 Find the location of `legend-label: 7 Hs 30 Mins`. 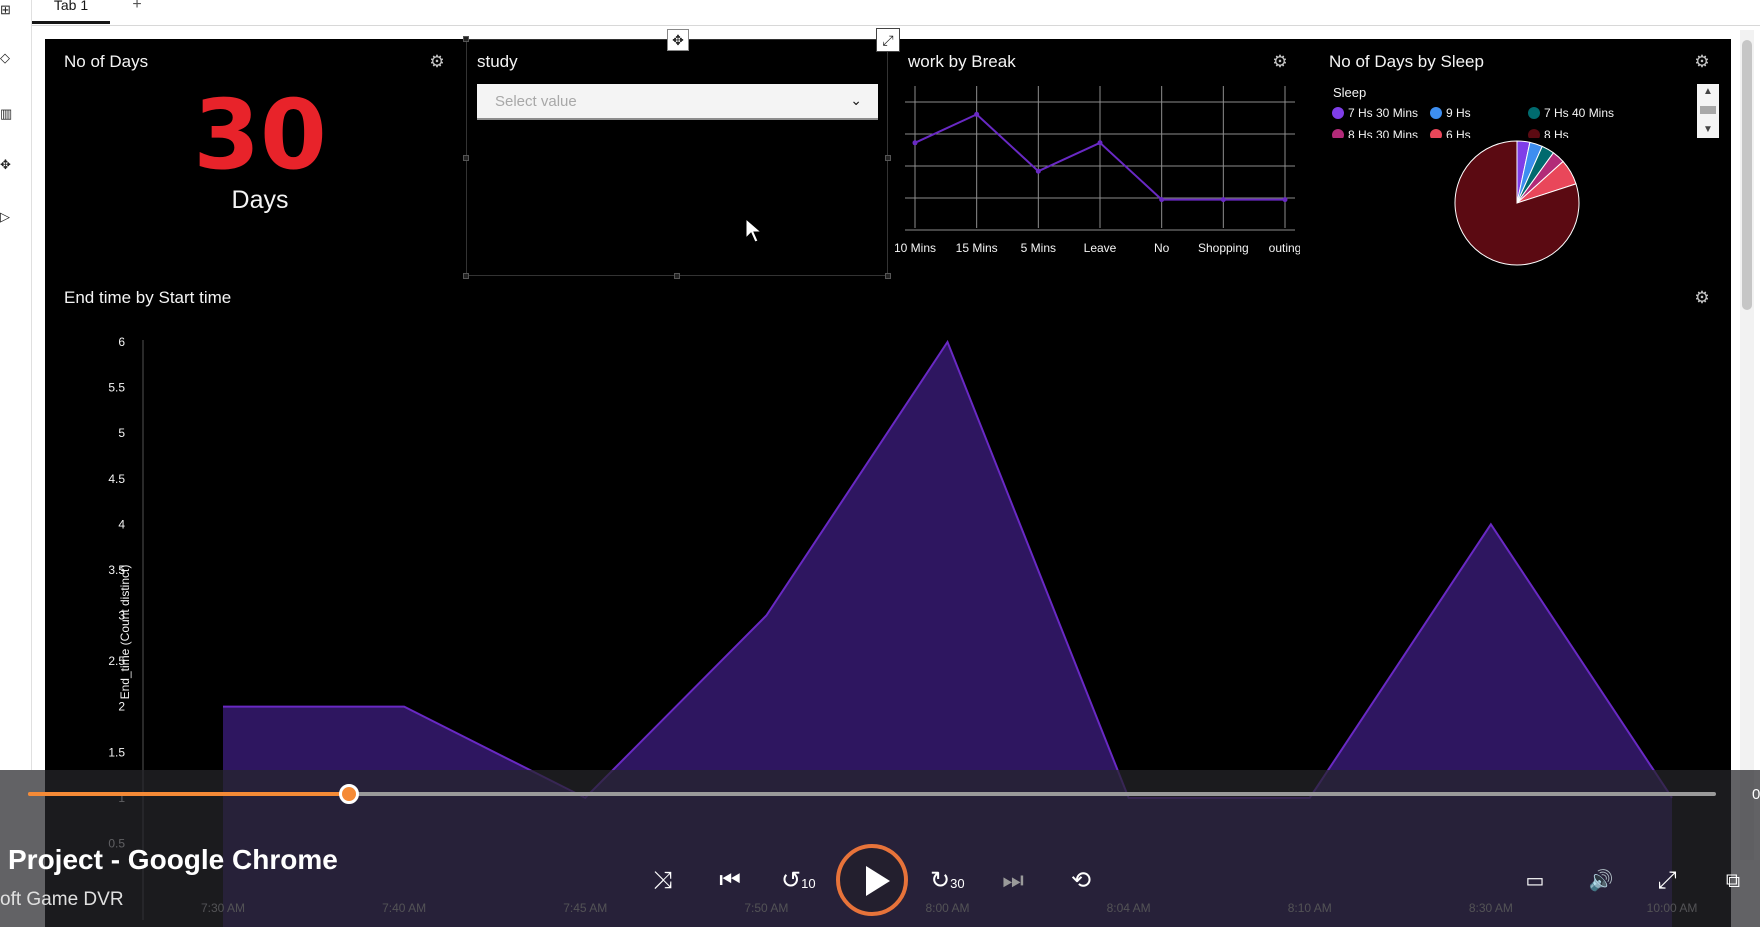

legend-label: 7 Hs 30 Mins is located at coordinates (1383, 113).